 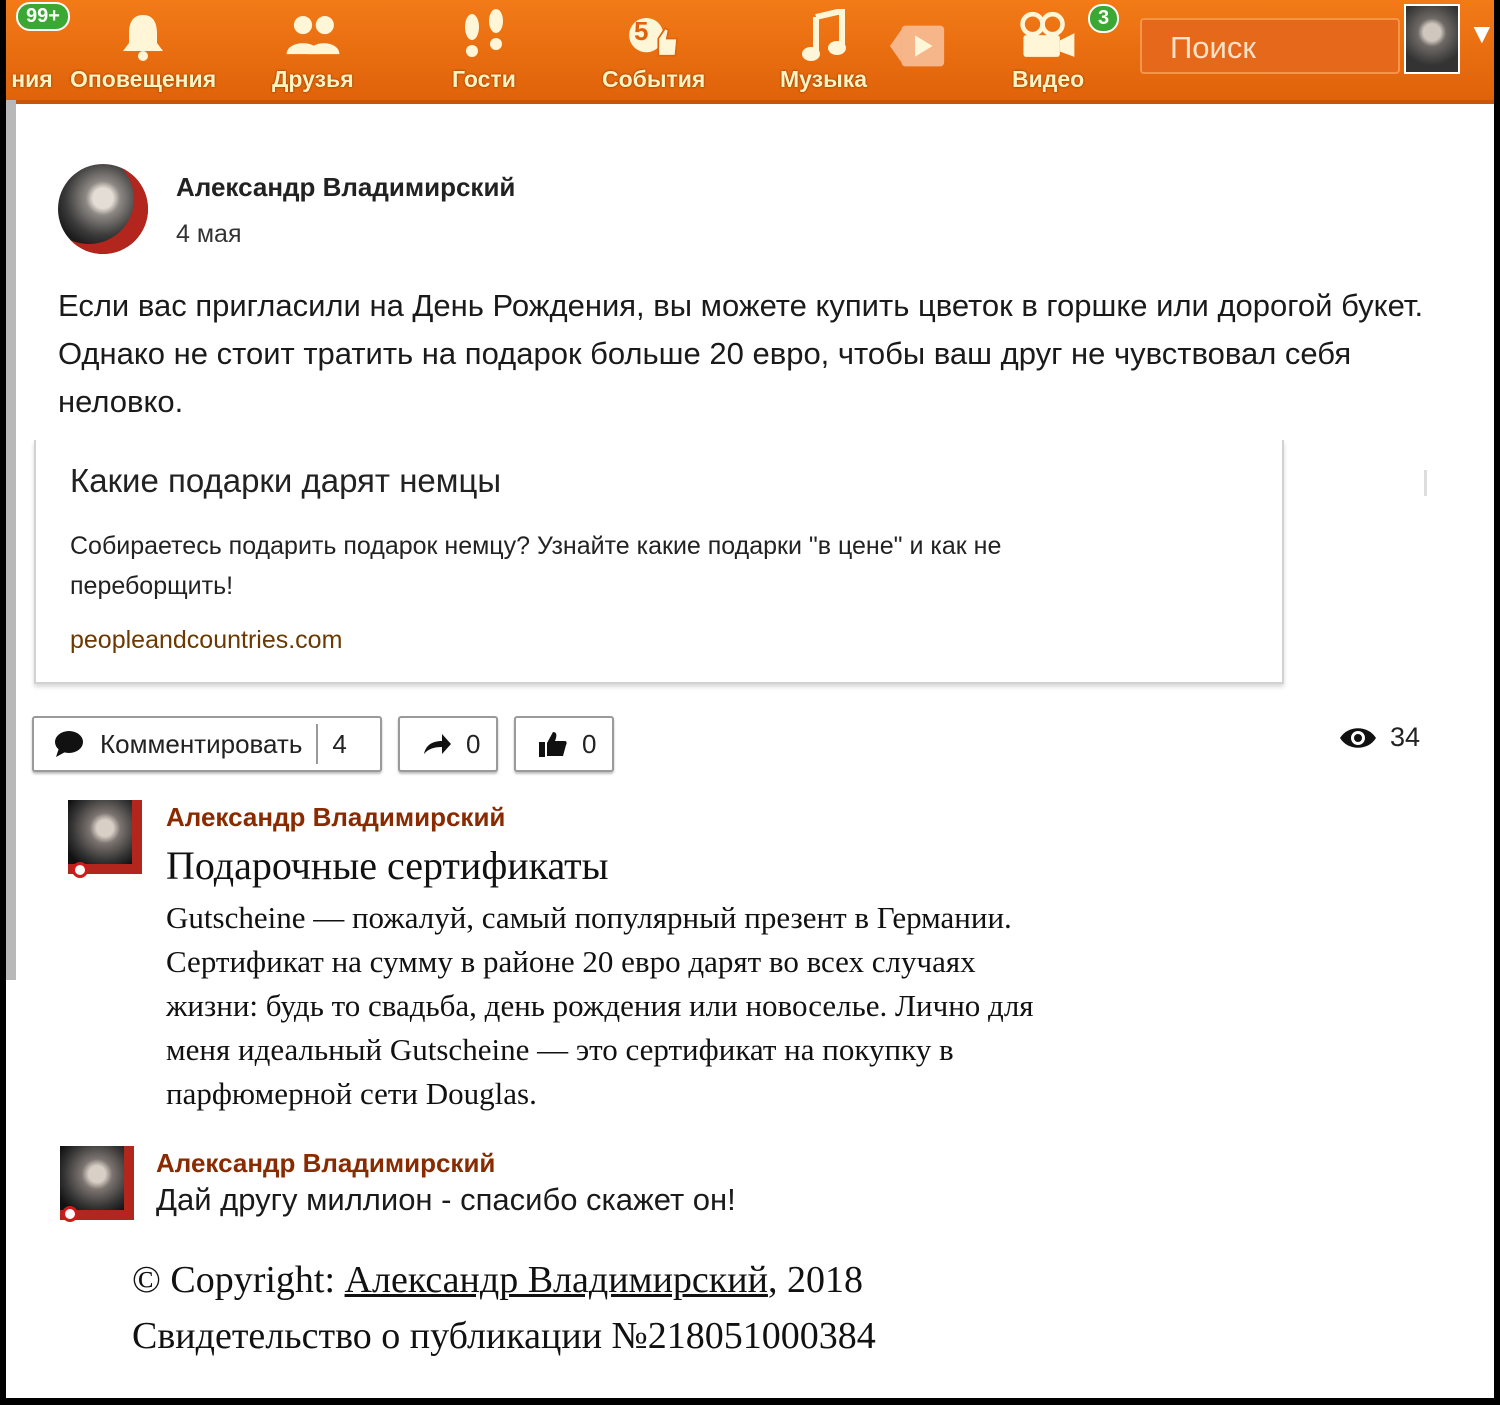 What do you see at coordinates (313, 79) in the screenshot?
I see `nav-label: Друзья` at bounding box center [313, 79].